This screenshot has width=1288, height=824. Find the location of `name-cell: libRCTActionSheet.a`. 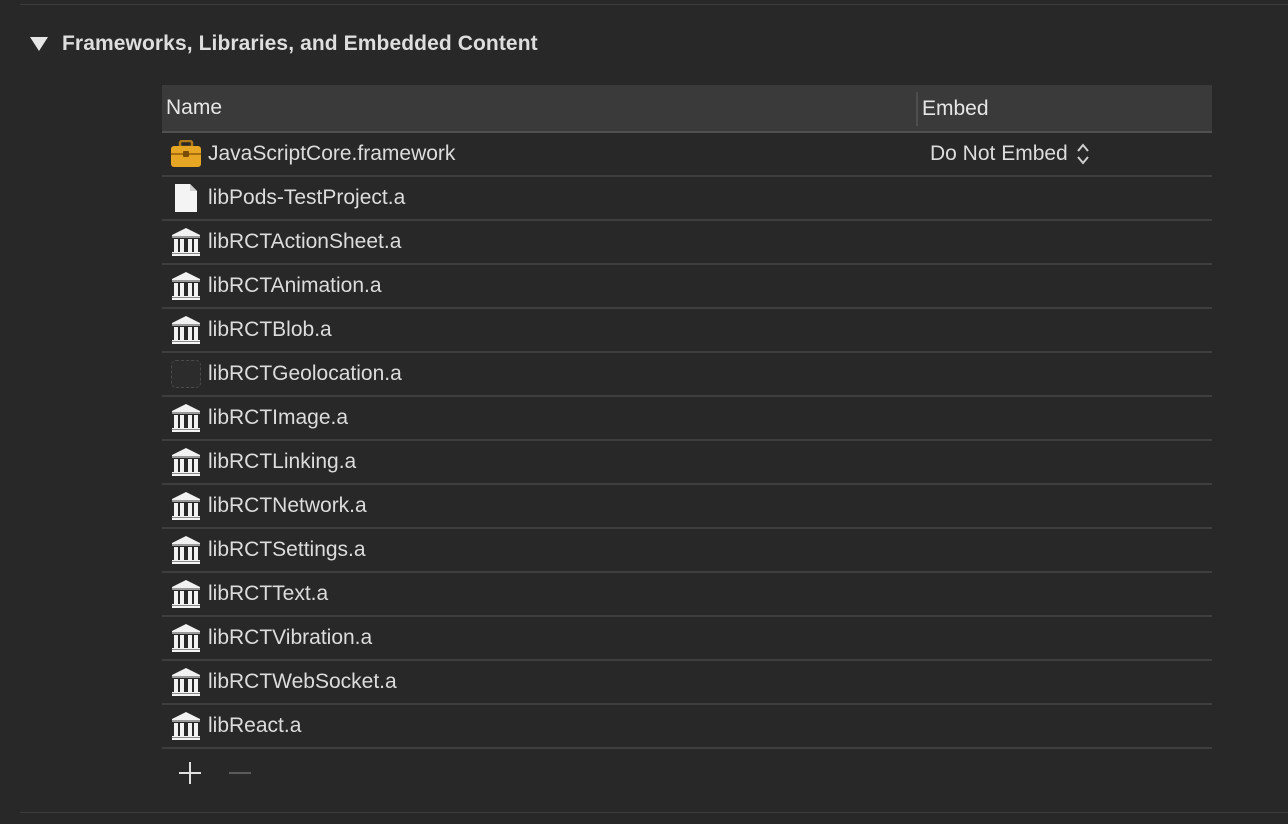

name-cell: libRCTActionSheet.a is located at coordinates (542, 242).